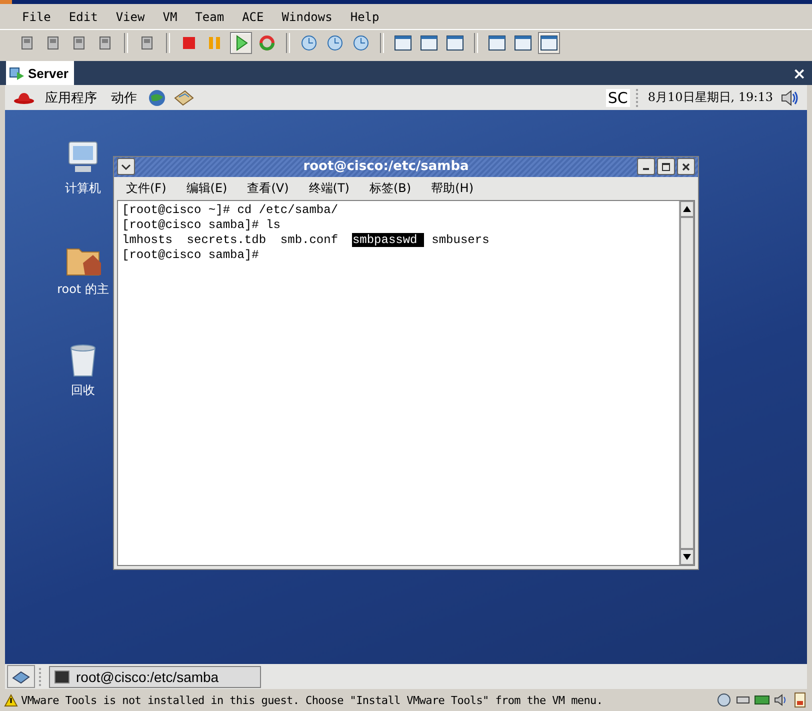 The width and height of the screenshot is (812, 711). What do you see at coordinates (549, 43) in the screenshot?
I see `quick-button` at bounding box center [549, 43].